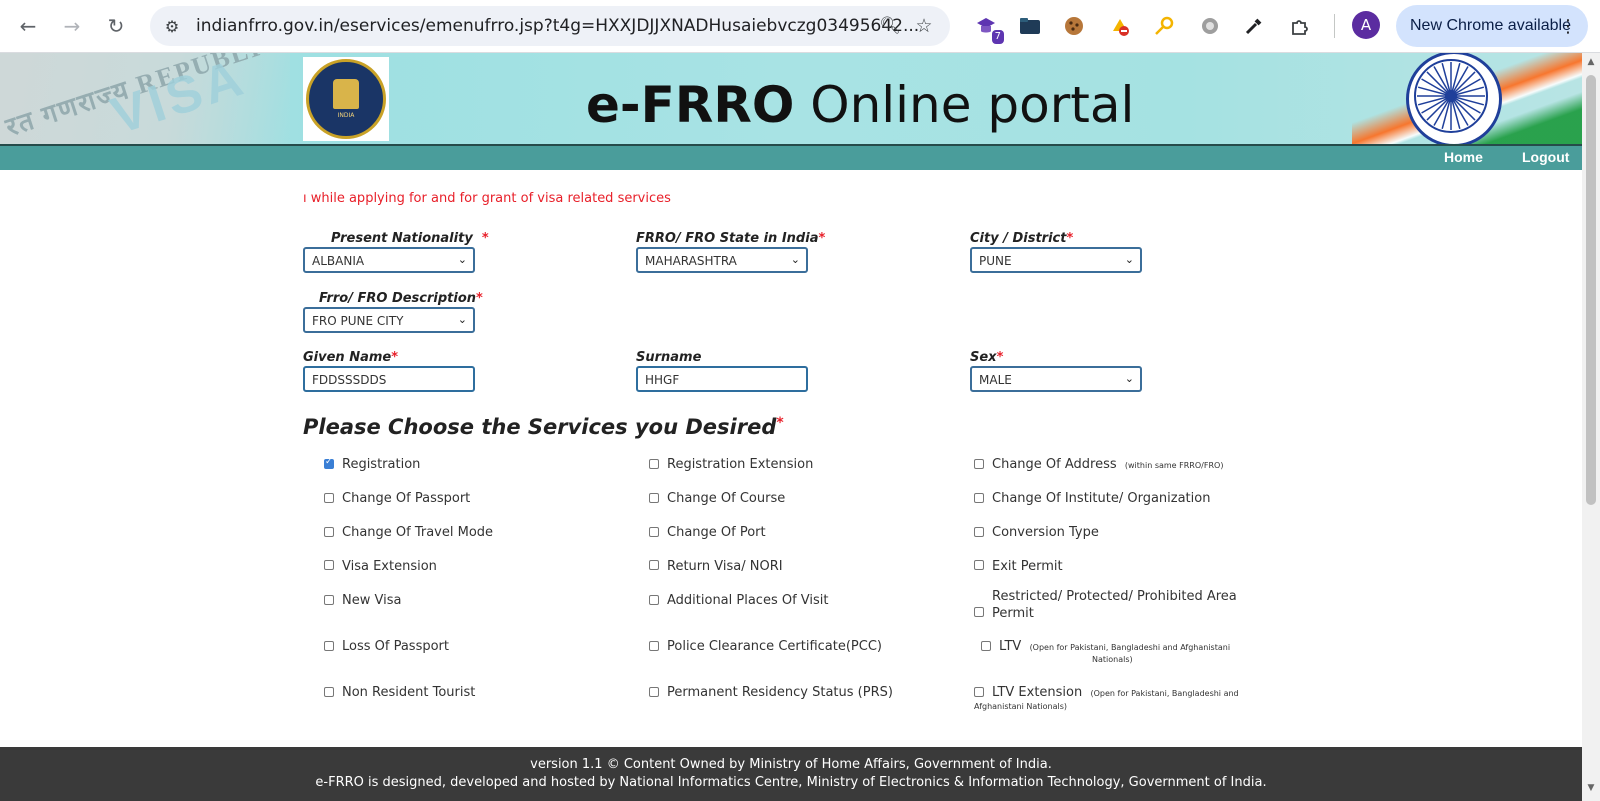 The width and height of the screenshot is (1600, 801). I want to click on profile-avatar: A, so click(1366, 25).